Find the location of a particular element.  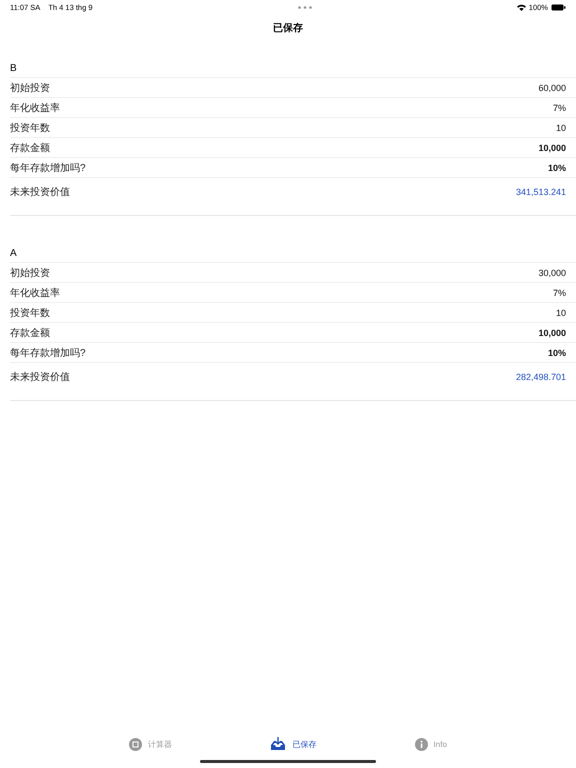

info-icon is located at coordinates (421, 744).